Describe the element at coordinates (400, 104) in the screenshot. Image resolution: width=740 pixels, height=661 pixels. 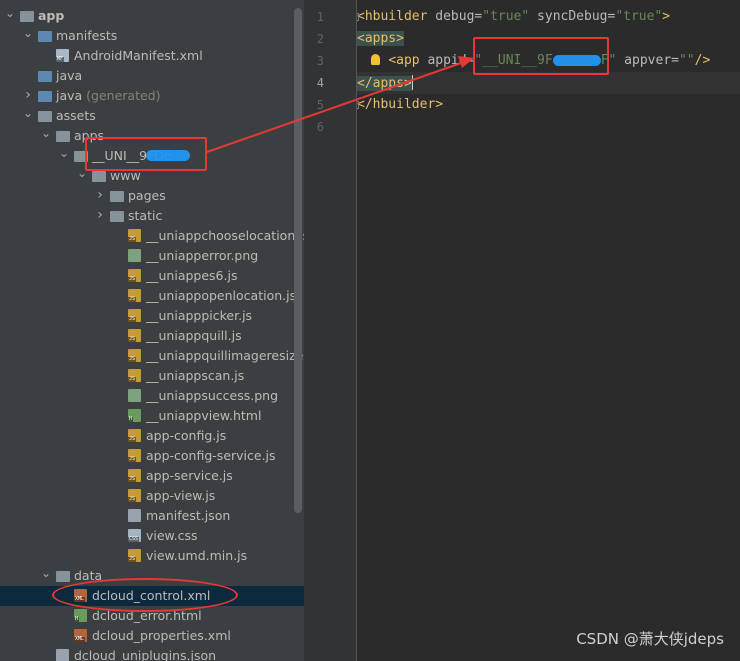
I see `tag-hbuilder-close: </hbuilder>` at that location.